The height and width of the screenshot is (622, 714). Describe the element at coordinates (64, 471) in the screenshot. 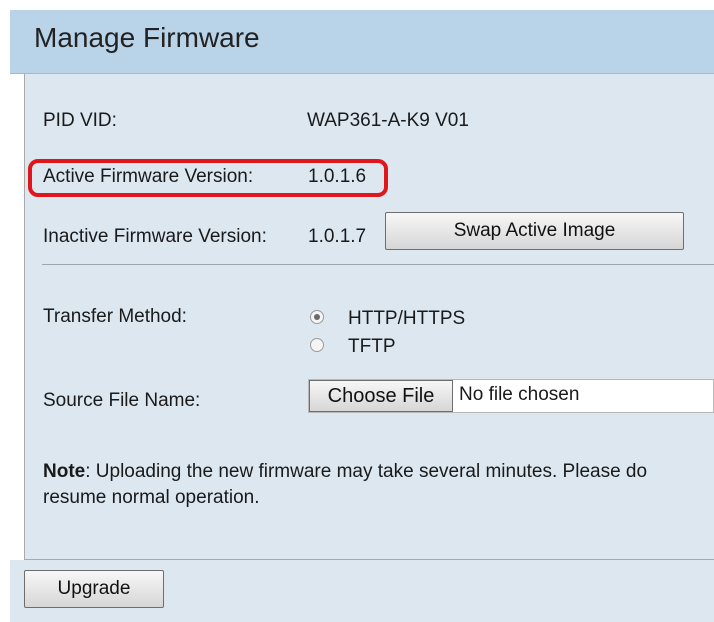

I see `note-bold-label: Note` at that location.